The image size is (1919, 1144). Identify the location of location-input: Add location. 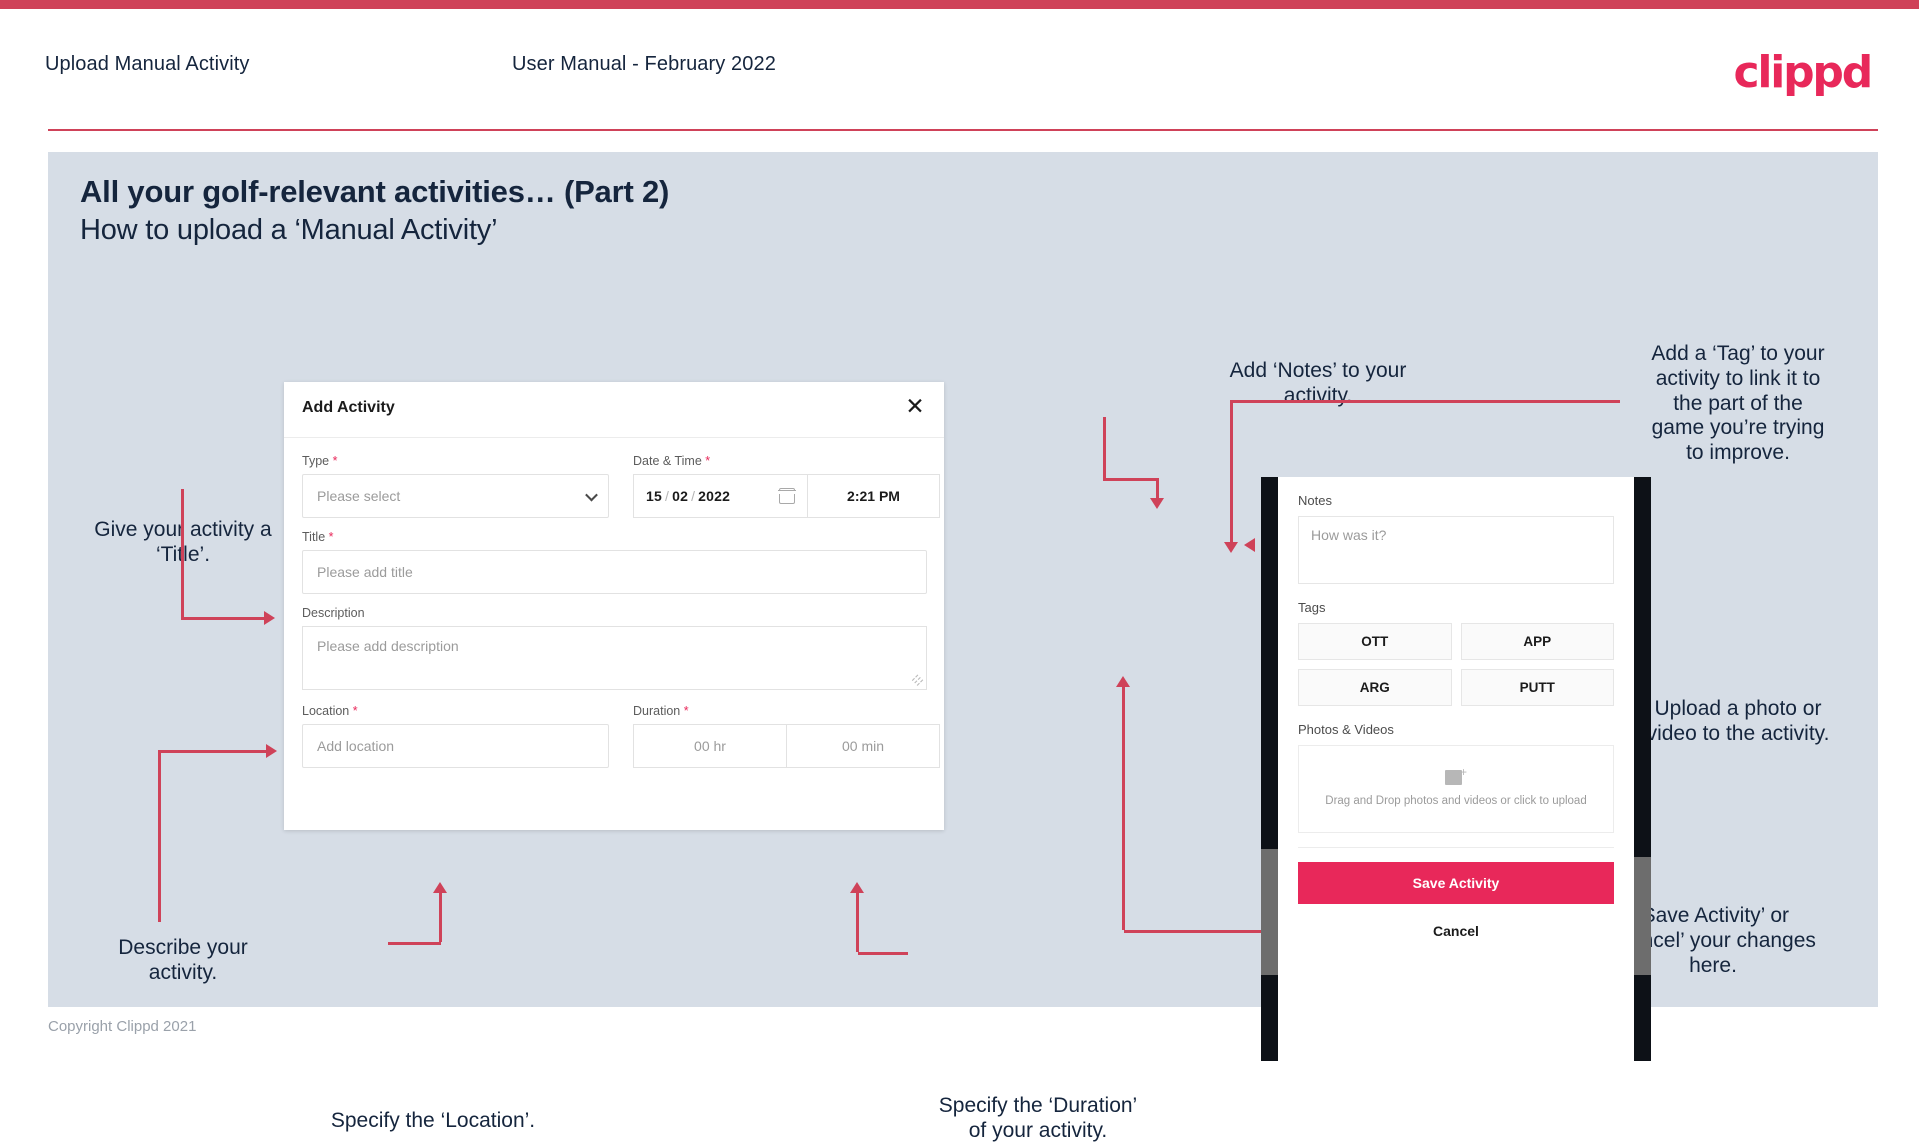
(455, 746).